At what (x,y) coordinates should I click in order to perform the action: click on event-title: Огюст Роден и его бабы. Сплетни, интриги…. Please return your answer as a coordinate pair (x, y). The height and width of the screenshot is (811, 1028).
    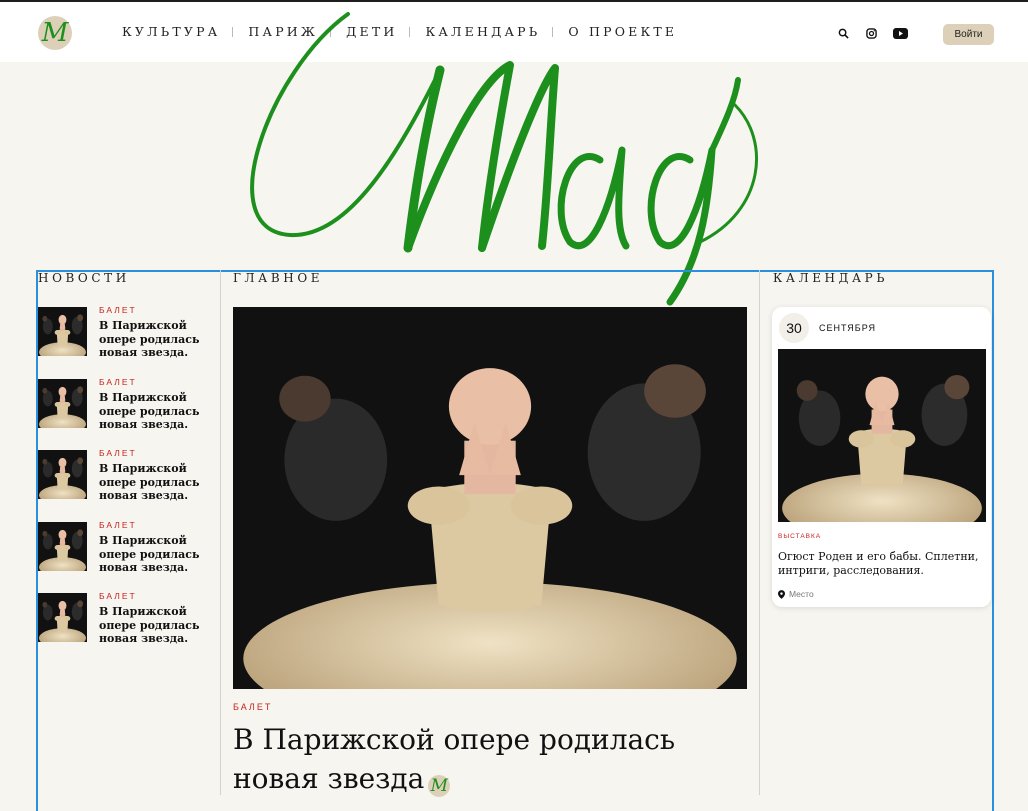
    Looking at the image, I should click on (878, 563).